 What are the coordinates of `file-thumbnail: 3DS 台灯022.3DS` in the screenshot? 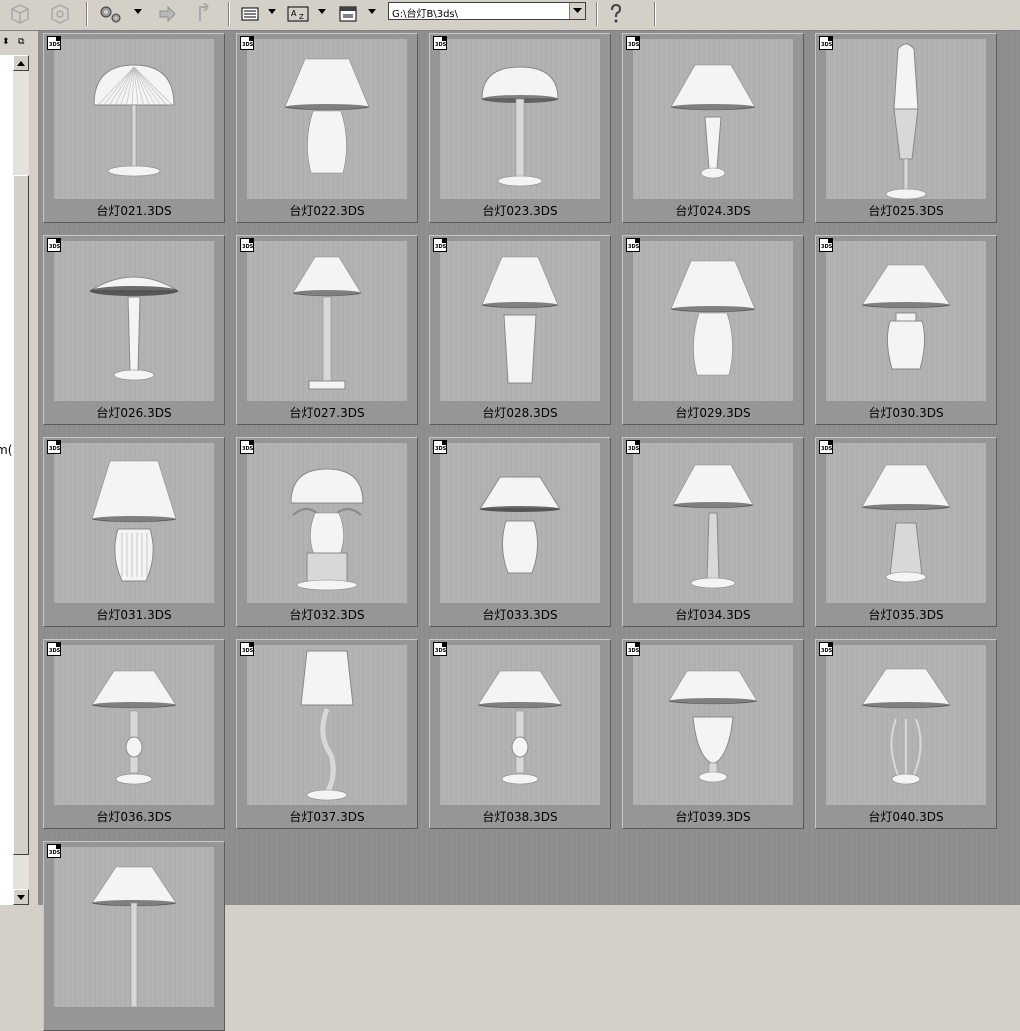 It's located at (327, 128).